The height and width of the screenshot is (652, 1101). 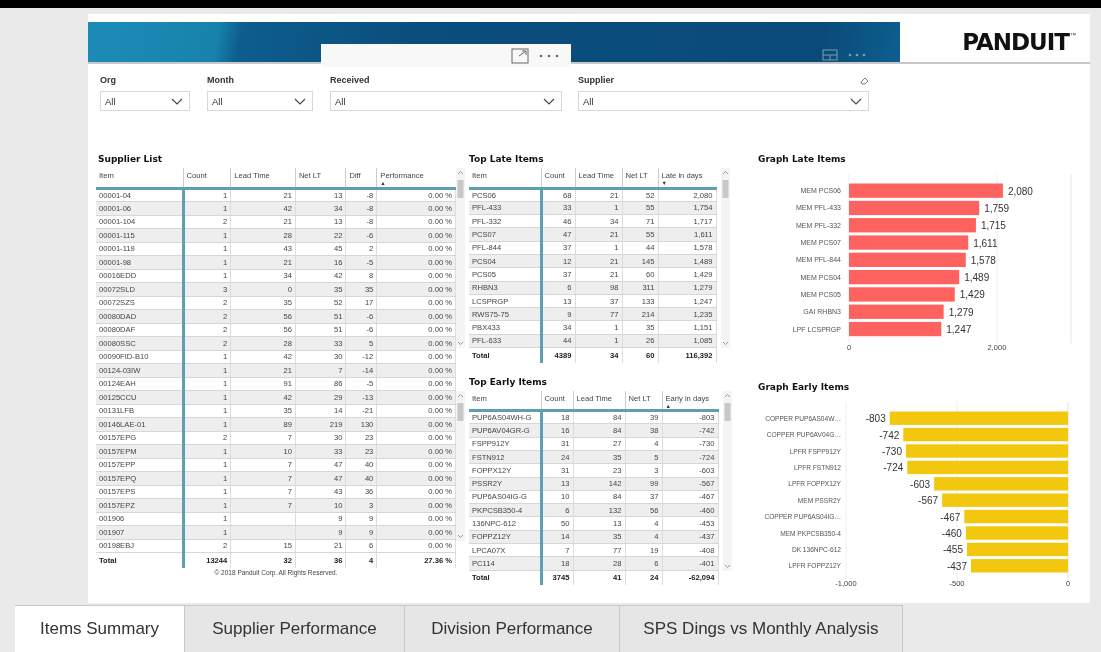 I want to click on page-tab: Items Summary, so click(x=100, y=628).